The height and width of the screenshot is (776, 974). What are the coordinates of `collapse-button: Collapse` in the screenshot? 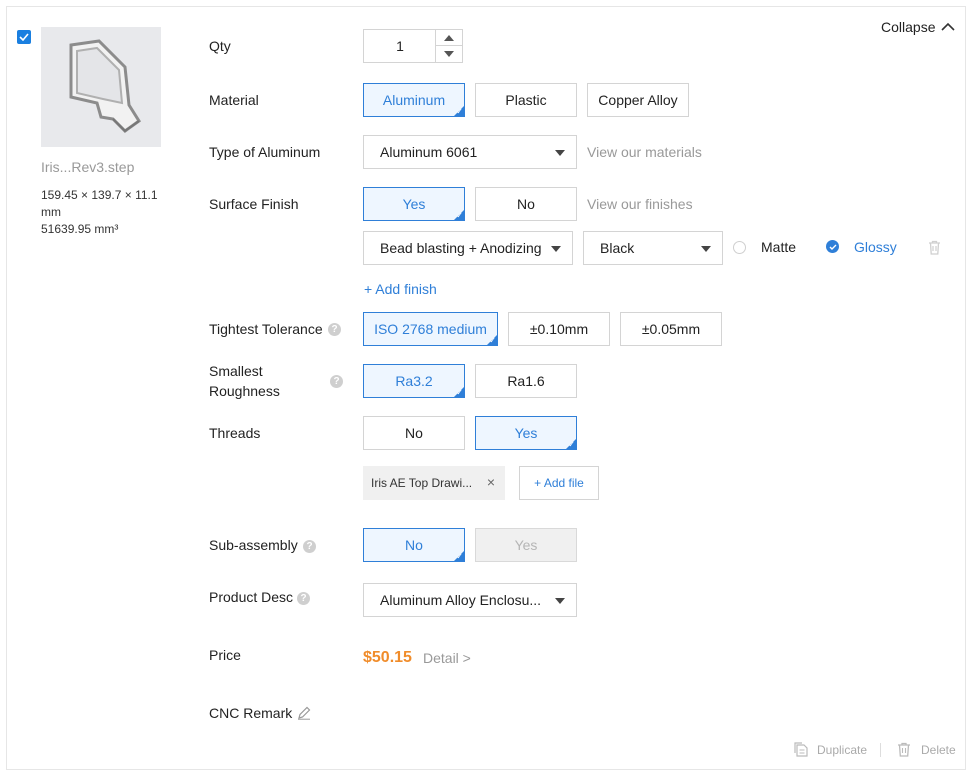 It's located at (918, 27).